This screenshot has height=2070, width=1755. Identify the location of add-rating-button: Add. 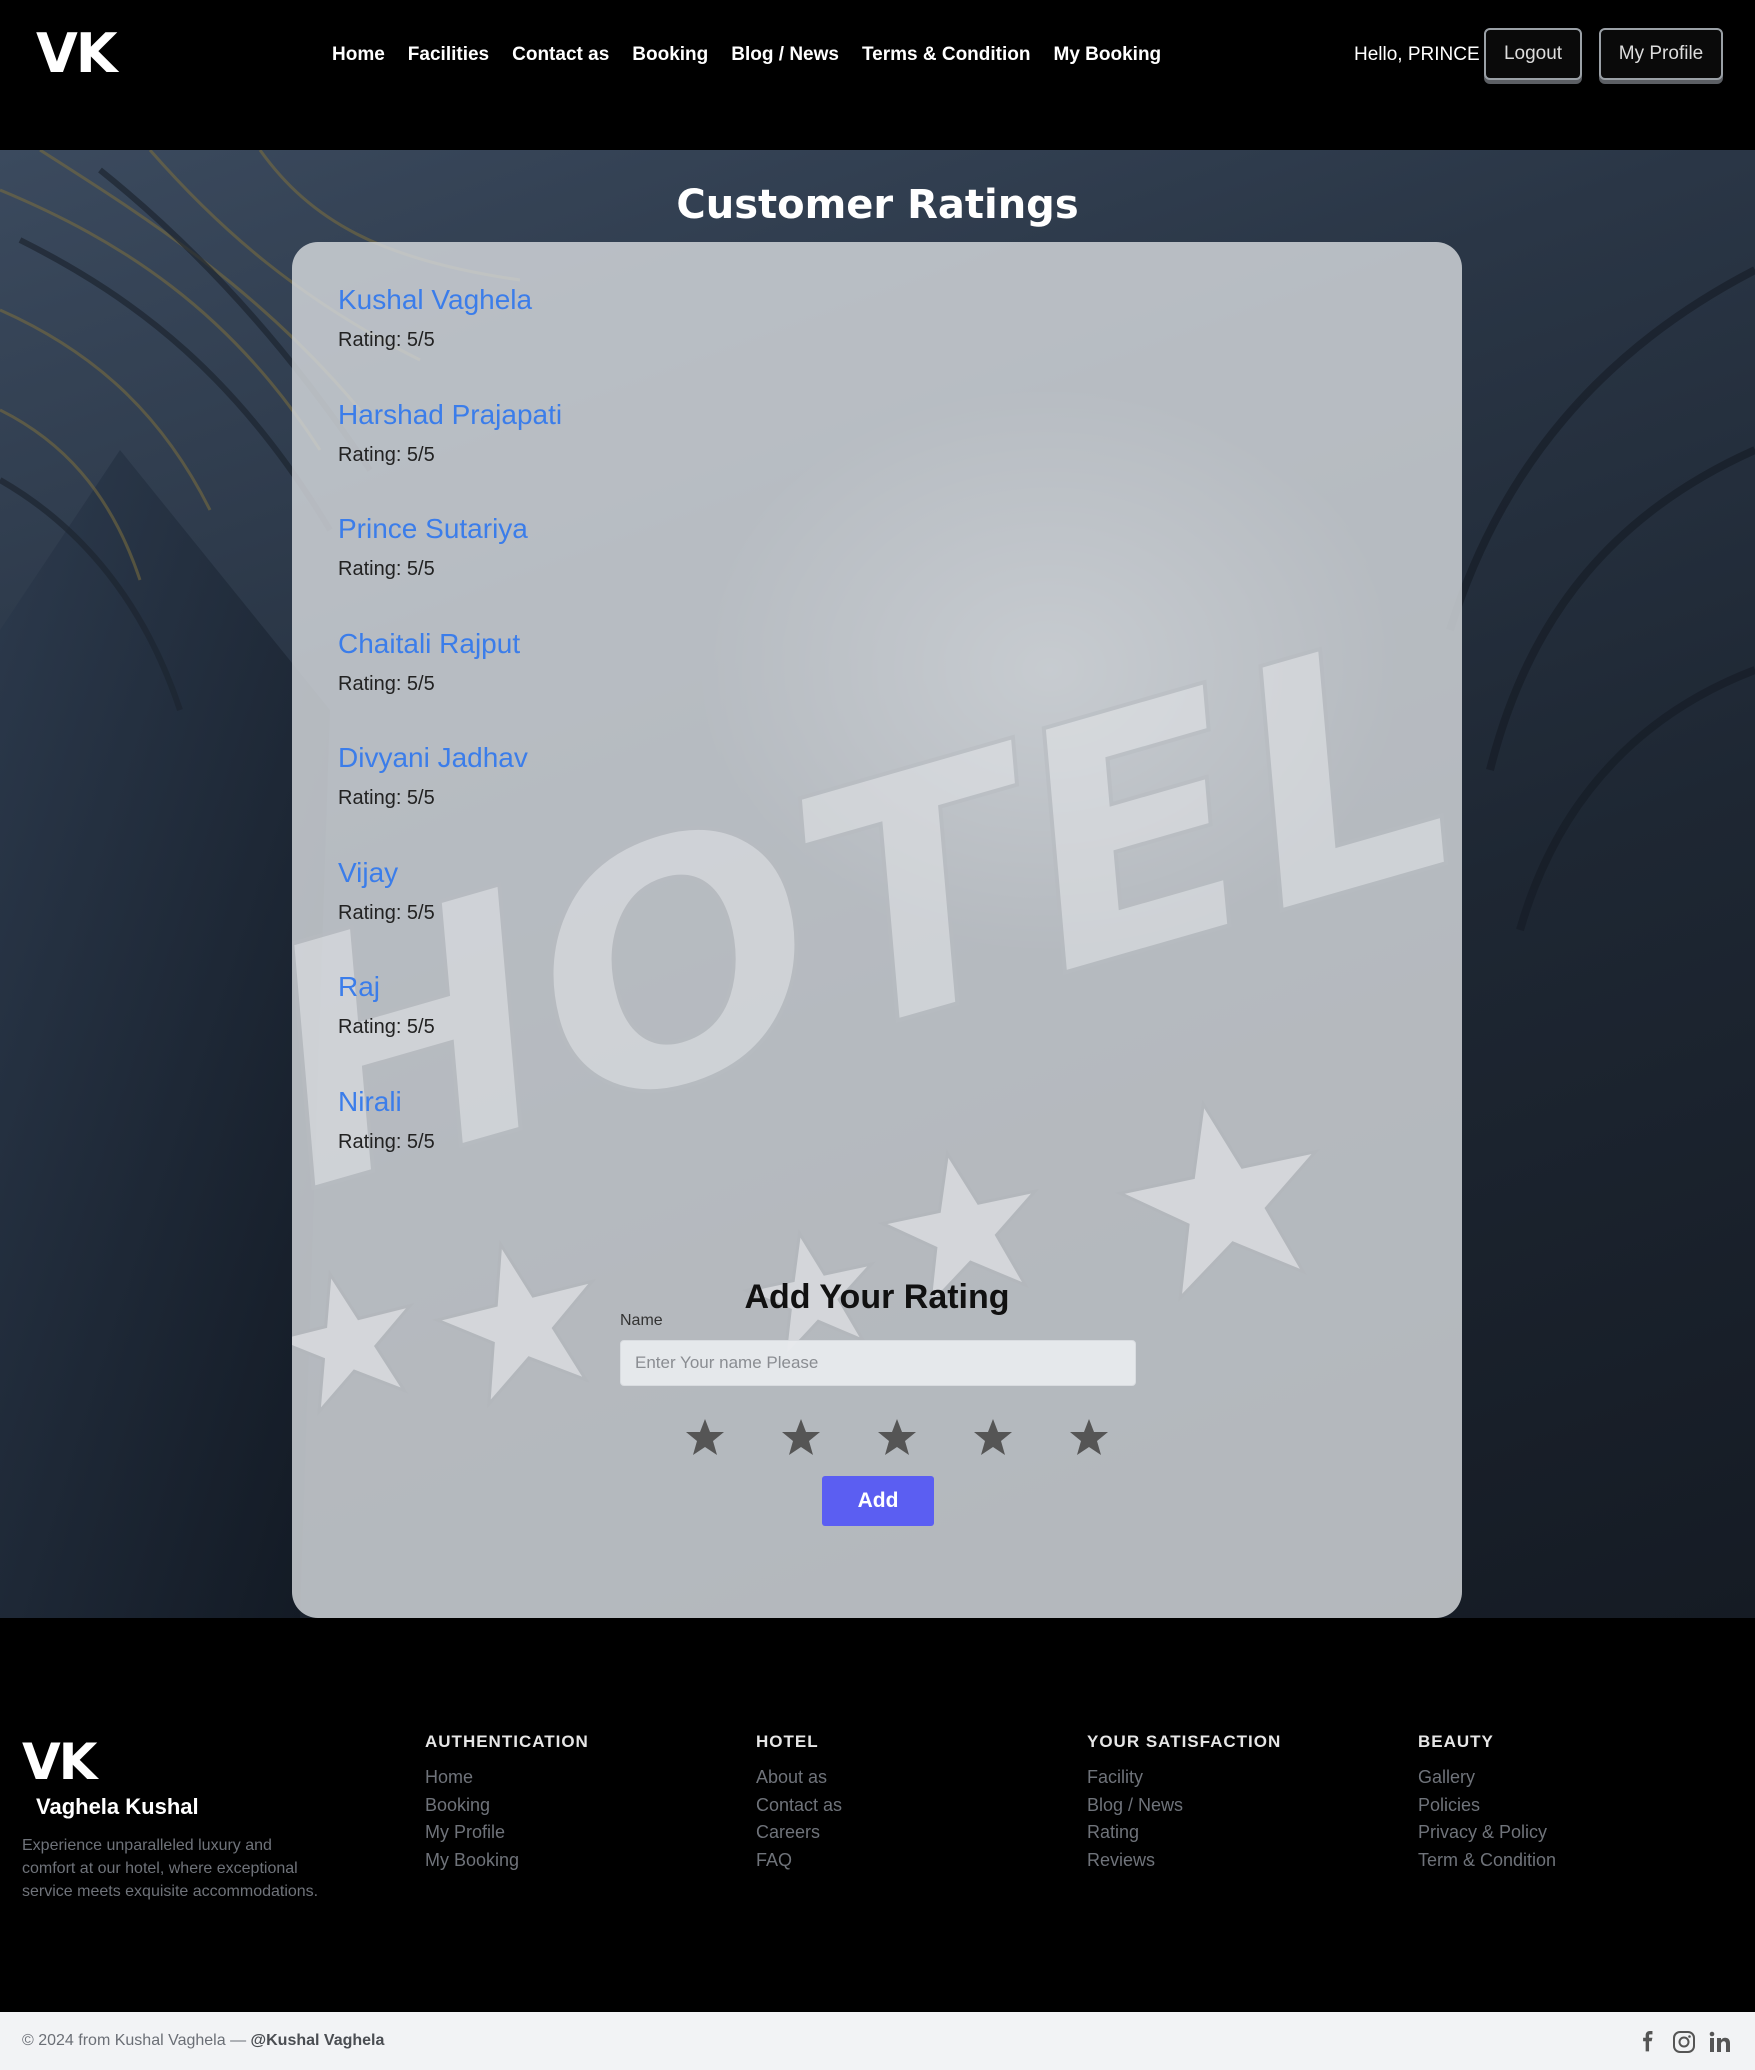
(878, 1501).